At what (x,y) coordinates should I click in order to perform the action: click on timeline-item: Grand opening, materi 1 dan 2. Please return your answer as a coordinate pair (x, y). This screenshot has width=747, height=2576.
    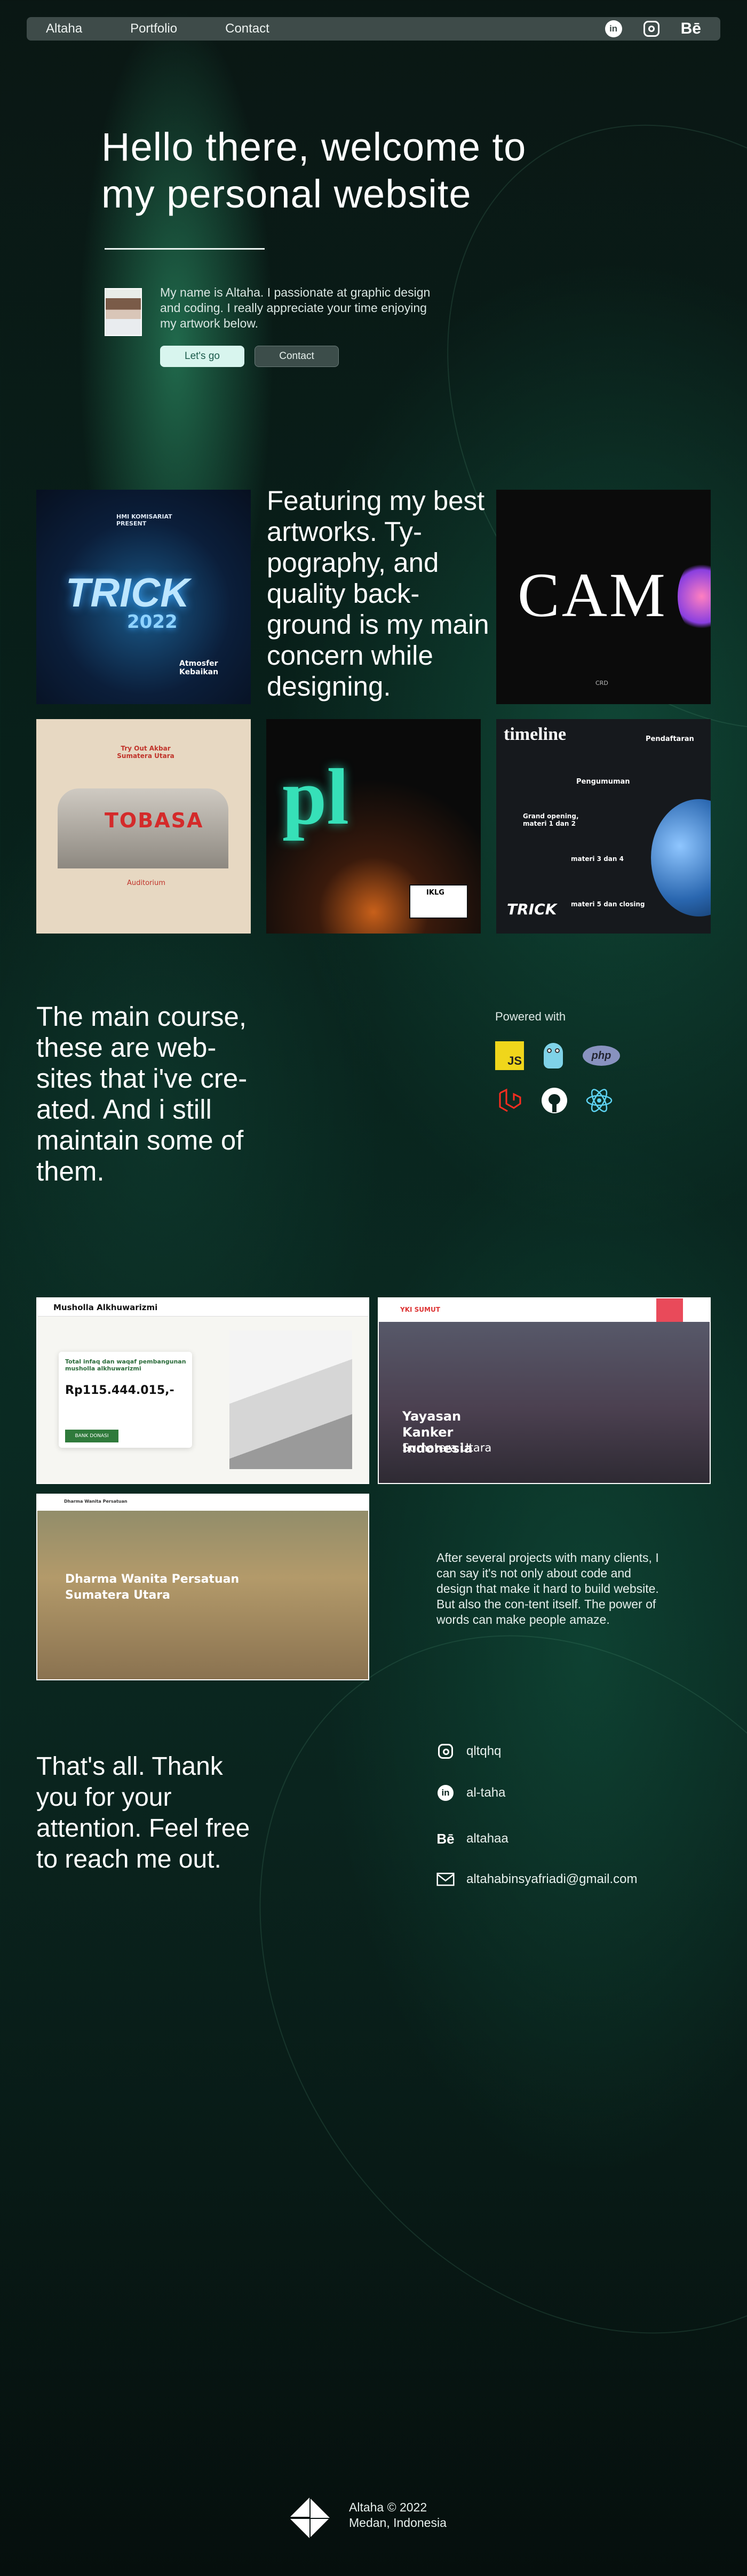
    Looking at the image, I should click on (551, 819).